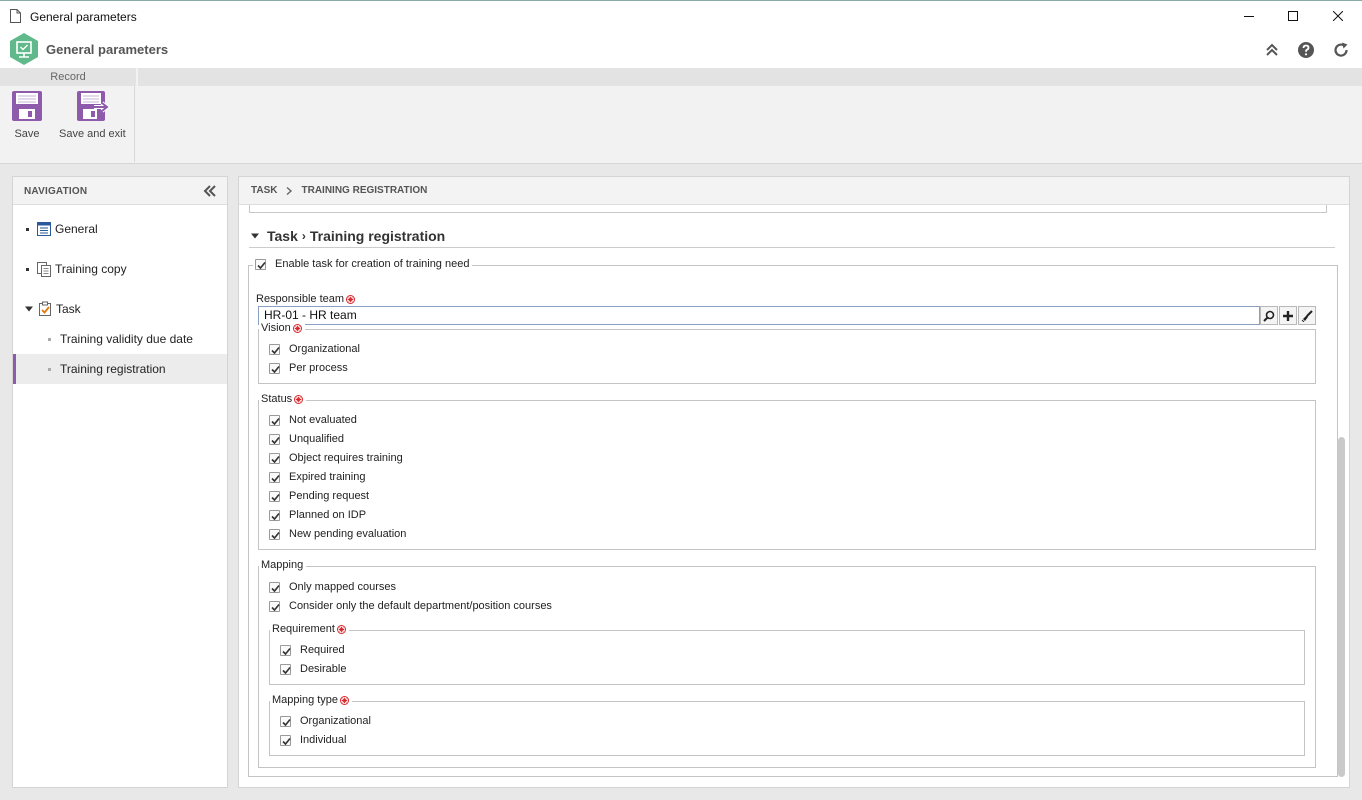  I want to click on app-title: General parameters, so click(107, 49).